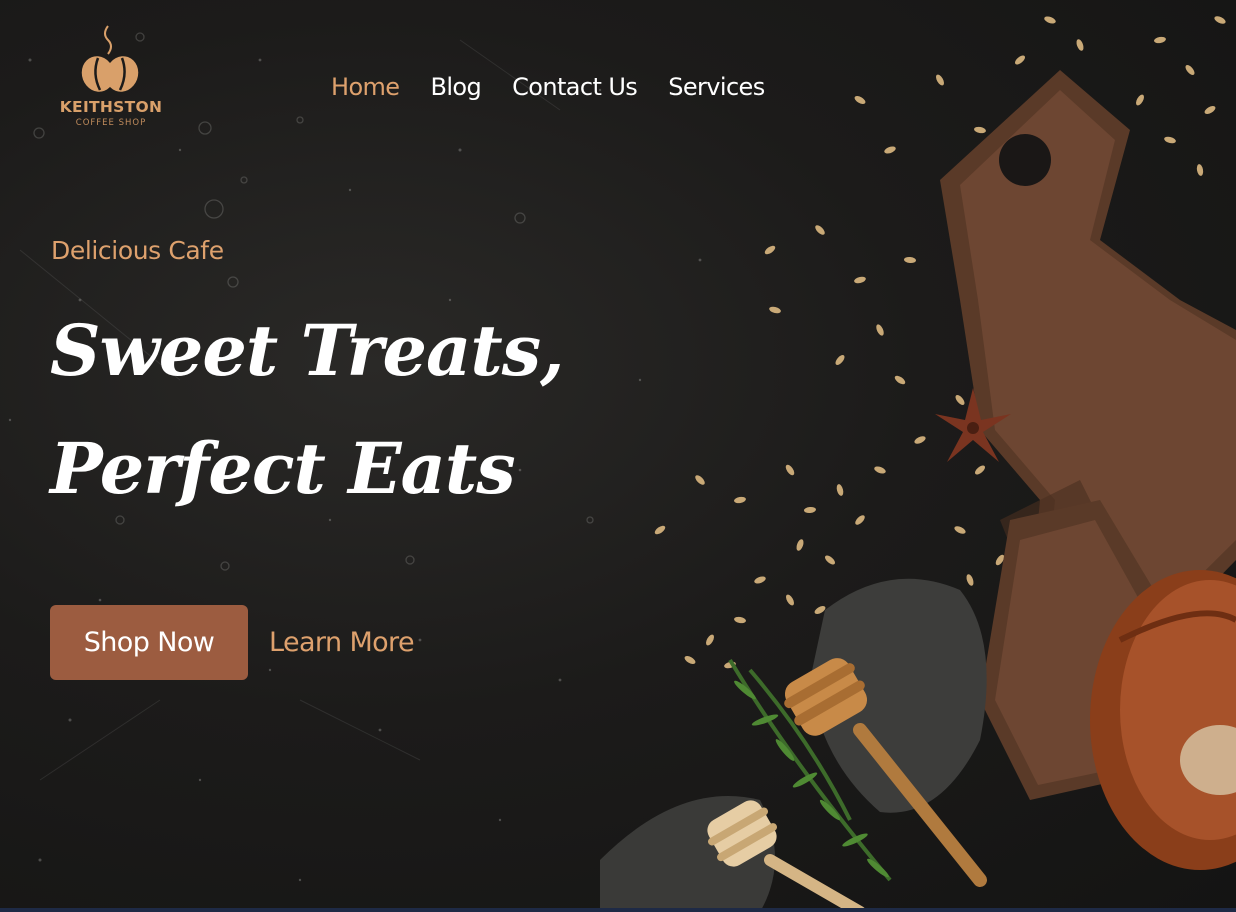 Image resolution: width=1236 pixels, height=912 pixels. What do you see at coordinates (149, 642) in the screenshot?
I see `shop-now-button: Shop Now` at bounding box center [149, 642].